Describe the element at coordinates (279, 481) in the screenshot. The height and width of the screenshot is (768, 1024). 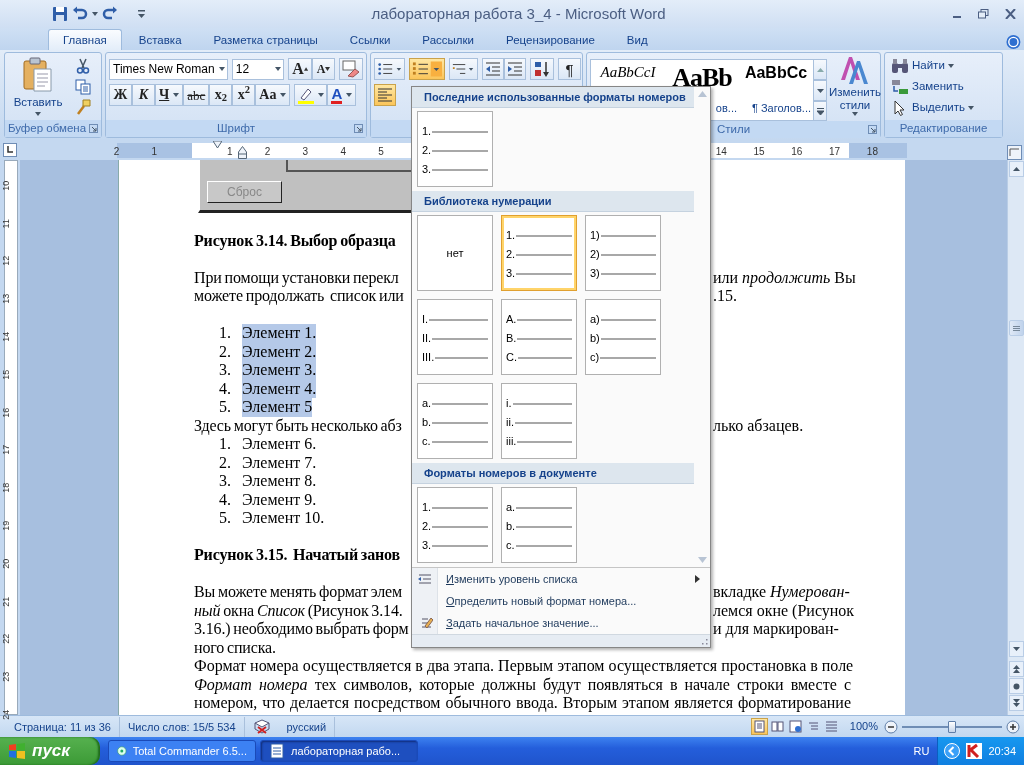
I see `list-item-text: Элемент 8.` at that location.